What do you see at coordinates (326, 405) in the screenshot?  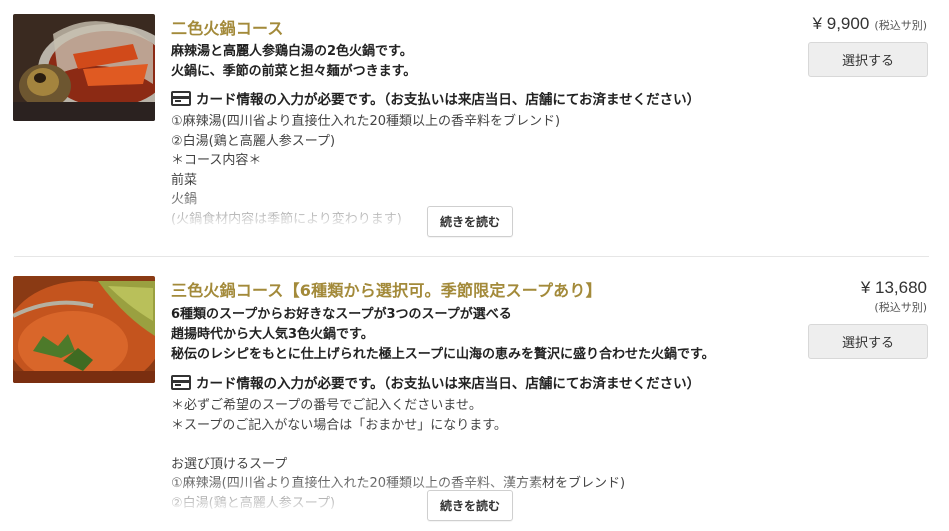 I see `detail-line: ＊必ずご希望のスープの番号でご記入くださいませ。` at bounding box center [326, 405].